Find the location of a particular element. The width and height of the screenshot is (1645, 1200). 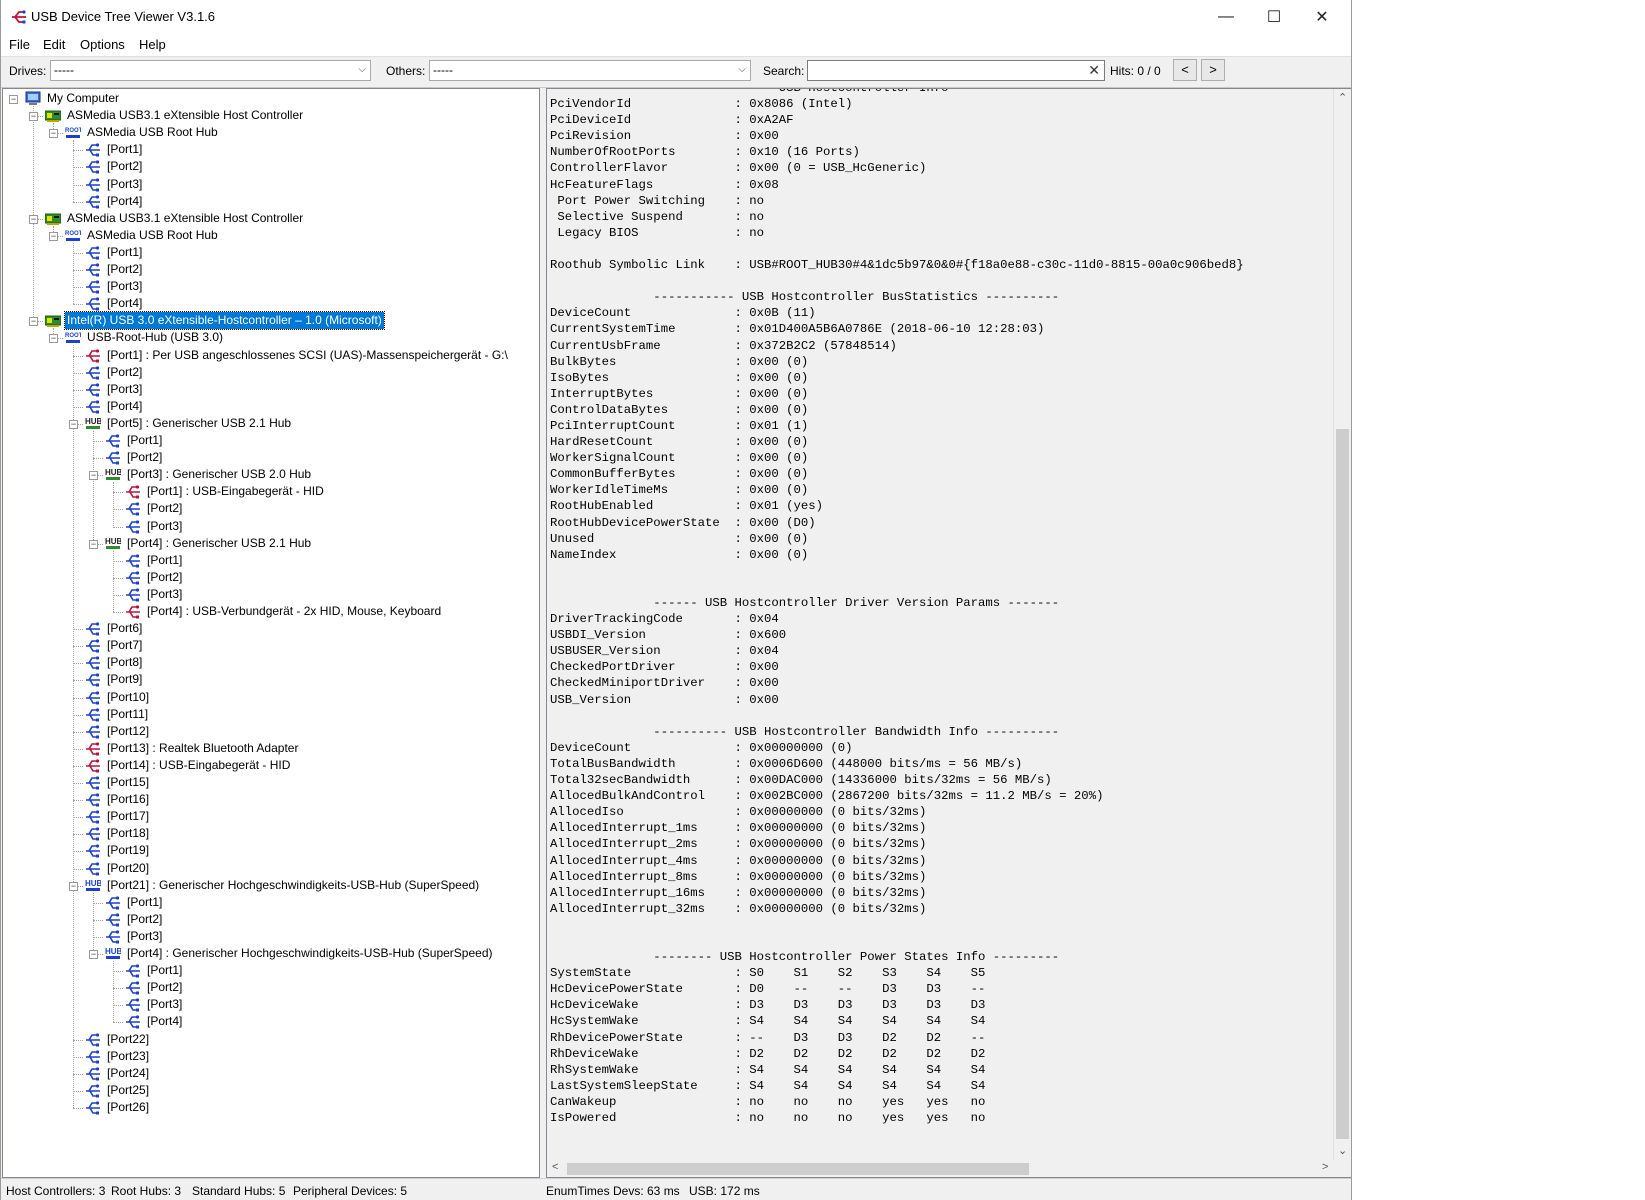

tree-node-label: [Port6] is located at coordinates (125, 628).